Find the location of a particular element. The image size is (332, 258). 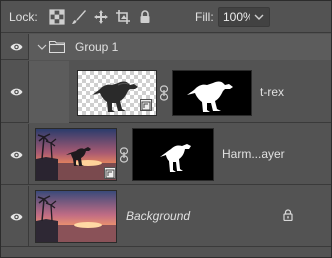

layers-options-bar: Lock: Fill: 100% is located at coordinates (166, 17).